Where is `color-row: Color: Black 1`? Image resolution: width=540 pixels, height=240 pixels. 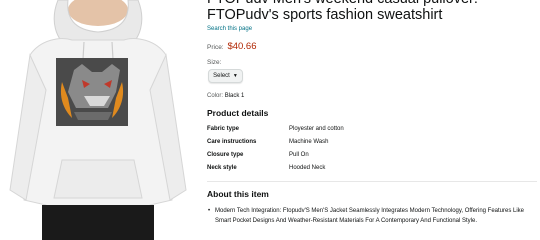
color-row: Color: Black 1 is located at coordinates (225, 96).